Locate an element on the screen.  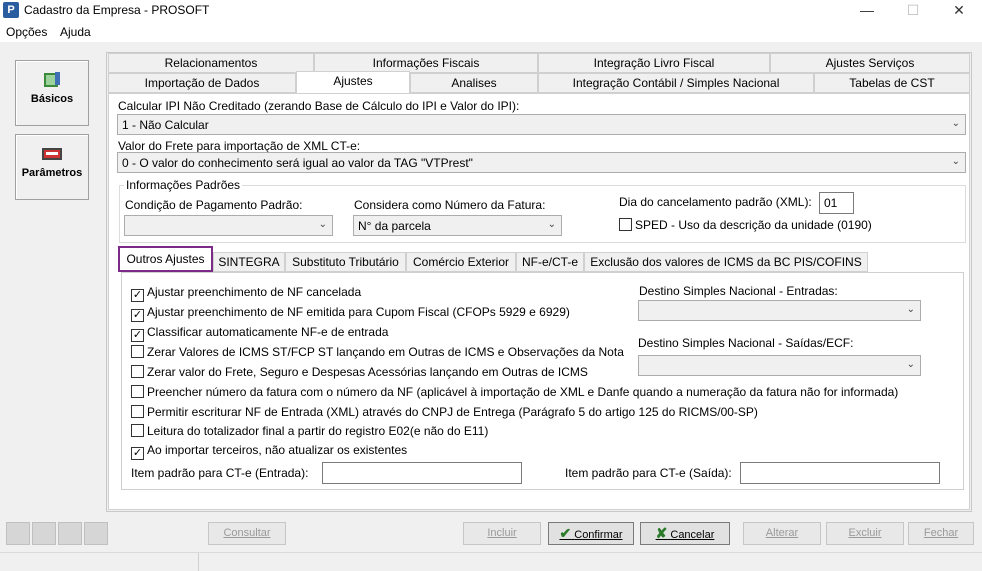
close-button: ✕ is located at coordinates (959, 11).